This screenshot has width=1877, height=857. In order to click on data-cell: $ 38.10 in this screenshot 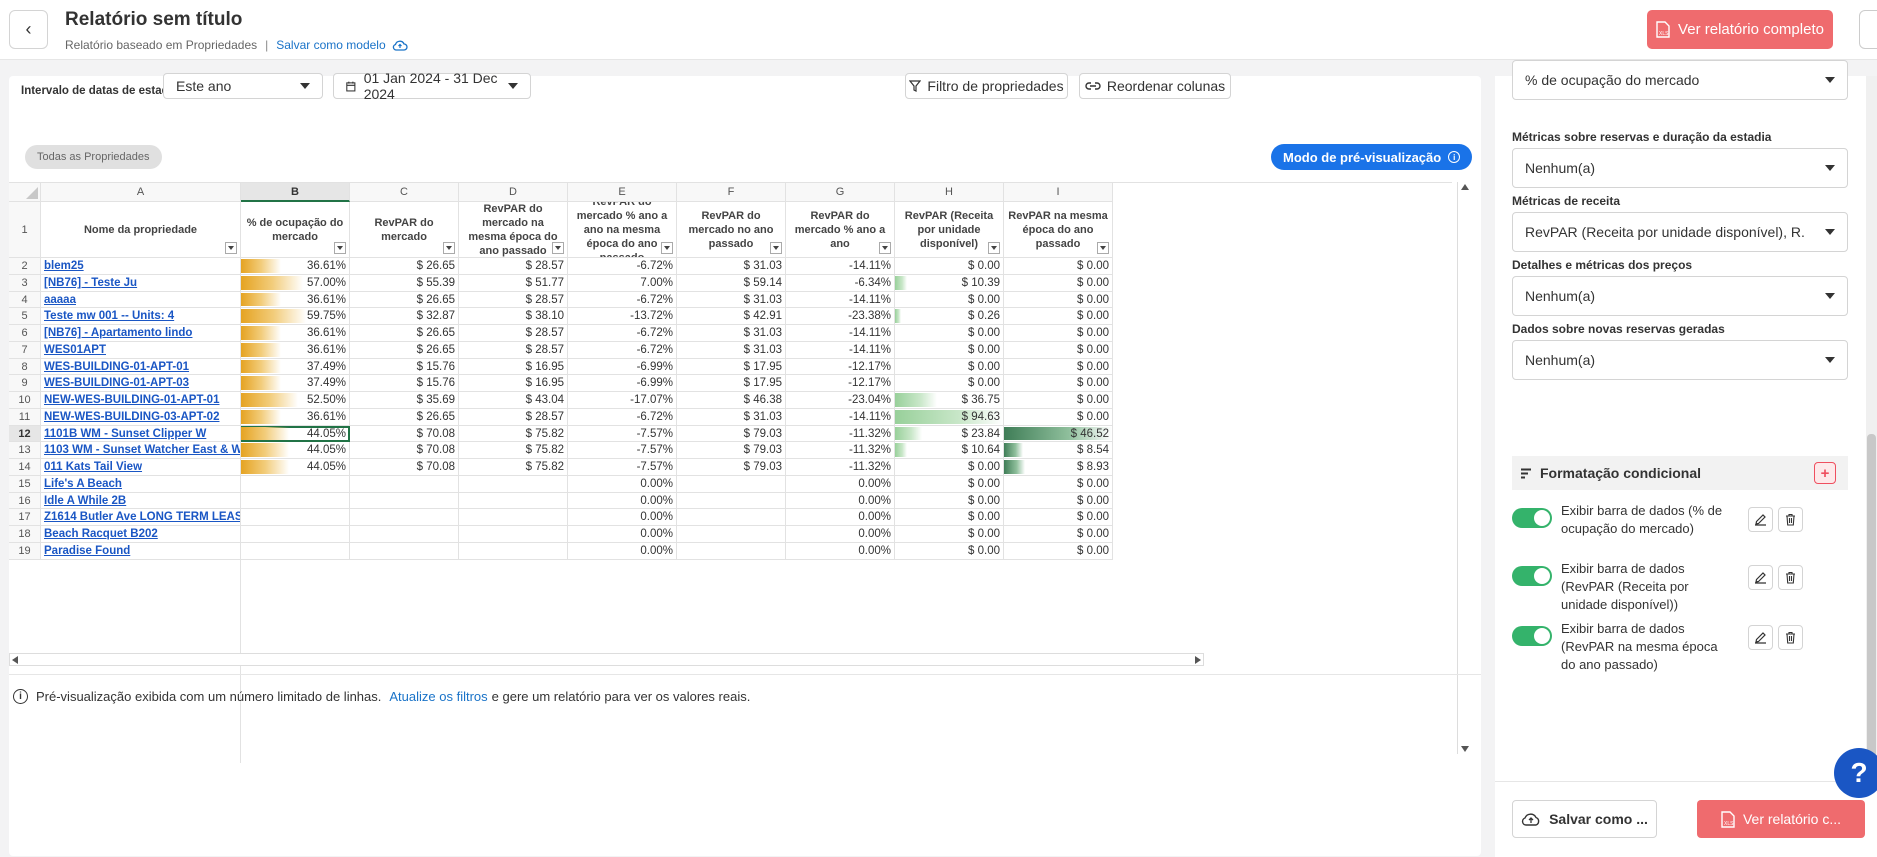, I will do `click(513, 316)`.